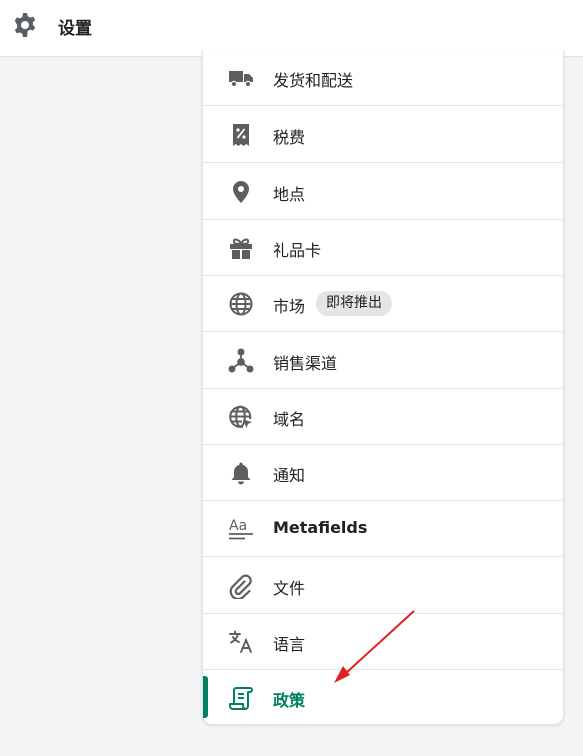 Image resolution: width=583 pixels, height=756 pixels. What do you see at coordinates (240, 586) in the screenshot?
I see `paperclip-icon` at bounding box center [240, 586].